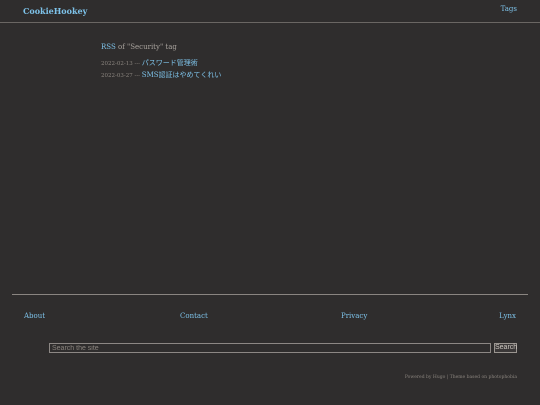 The height and width of the screenshot is (405, 540). Describe the element at coordinates (194, 316) in the screenshot. I see `footer-link-contact: Contact` at that location.